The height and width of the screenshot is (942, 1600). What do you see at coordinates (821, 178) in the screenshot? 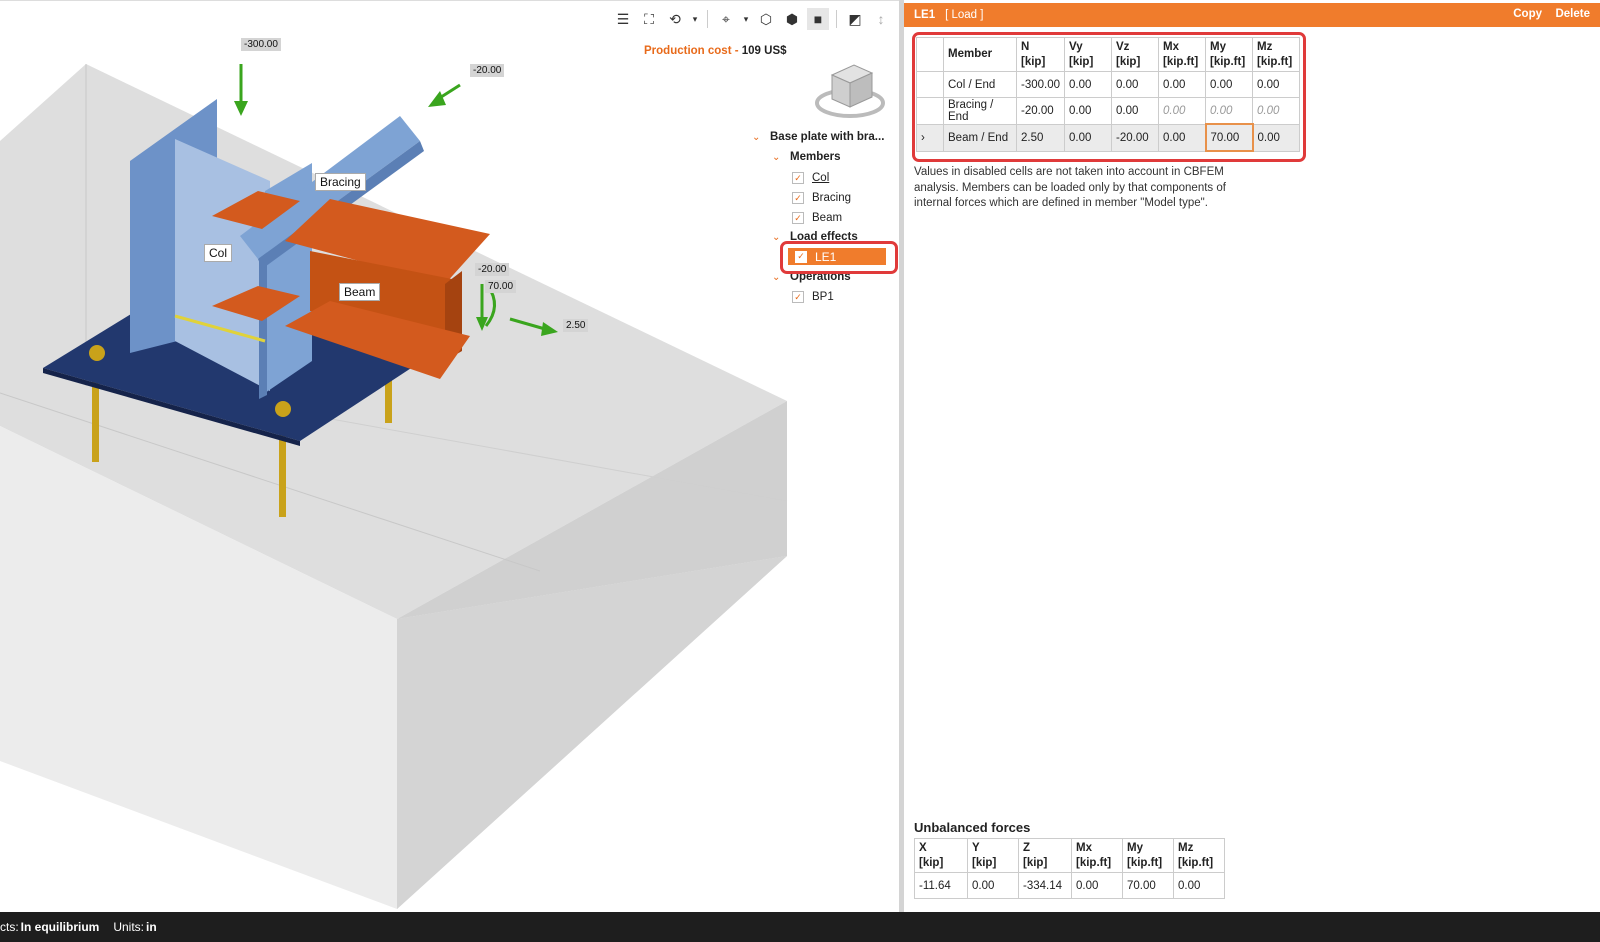
I see `tree-item-label: Col` at bounding box center [821, 178].